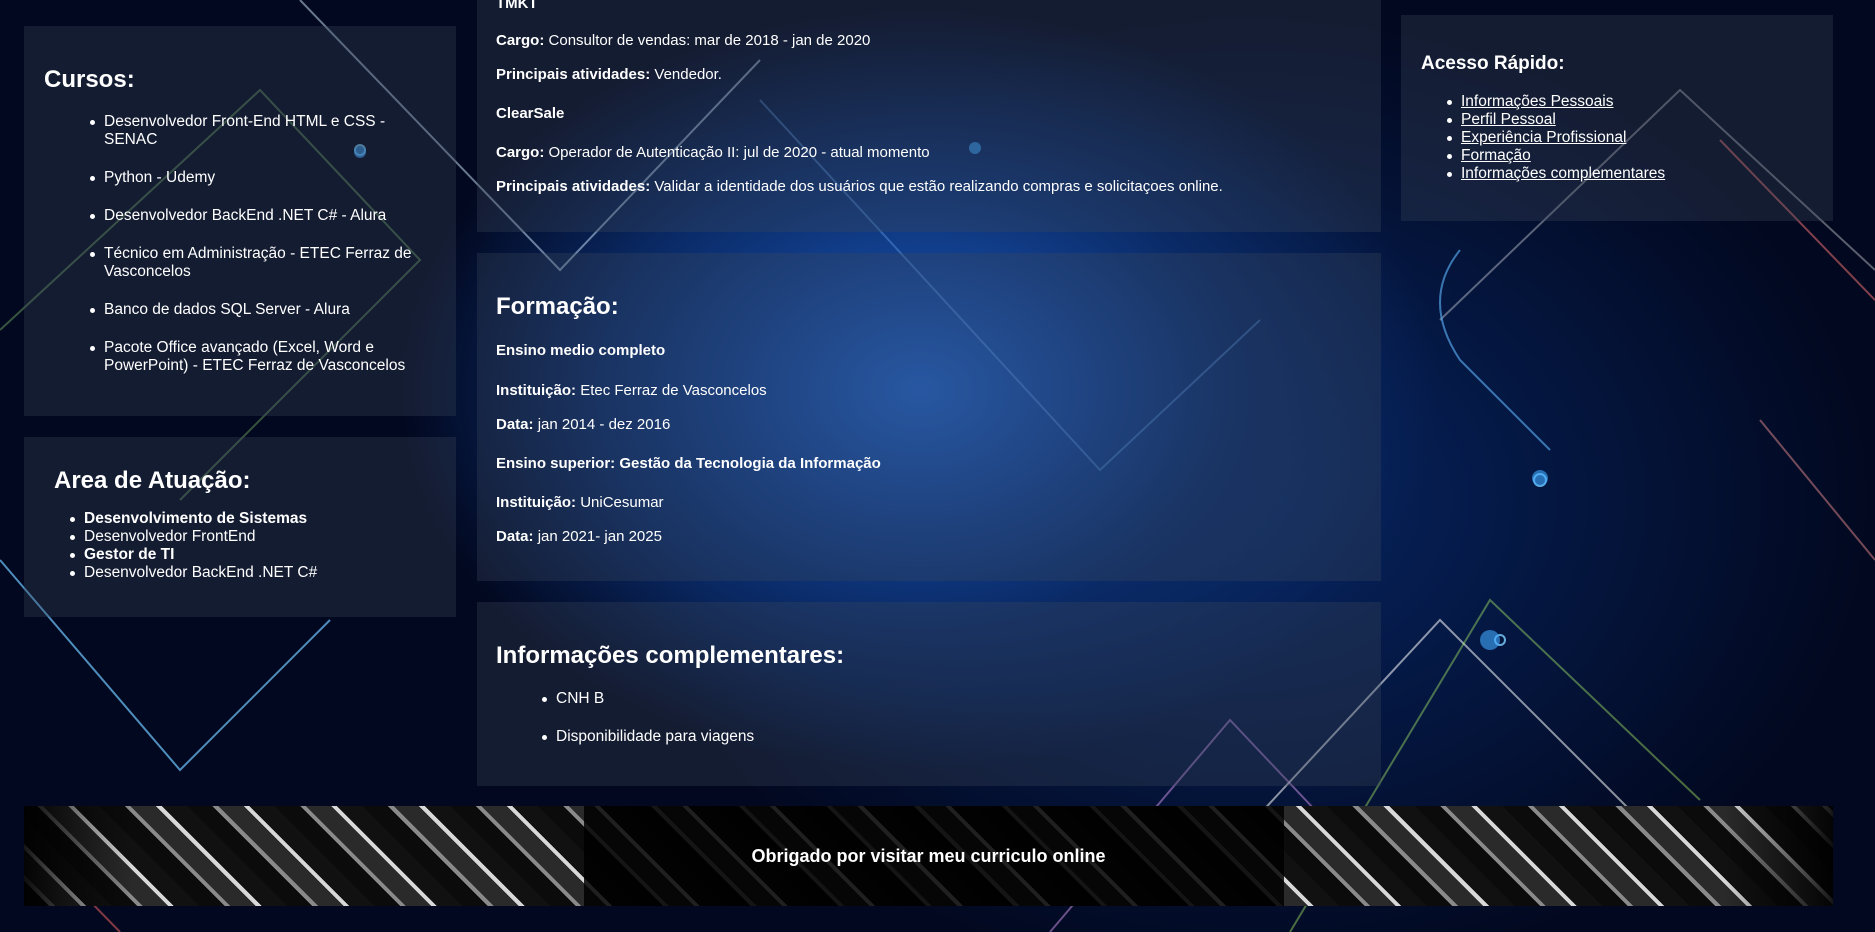  I want to click on list-item: Python - Udemy, so click(262, 178).